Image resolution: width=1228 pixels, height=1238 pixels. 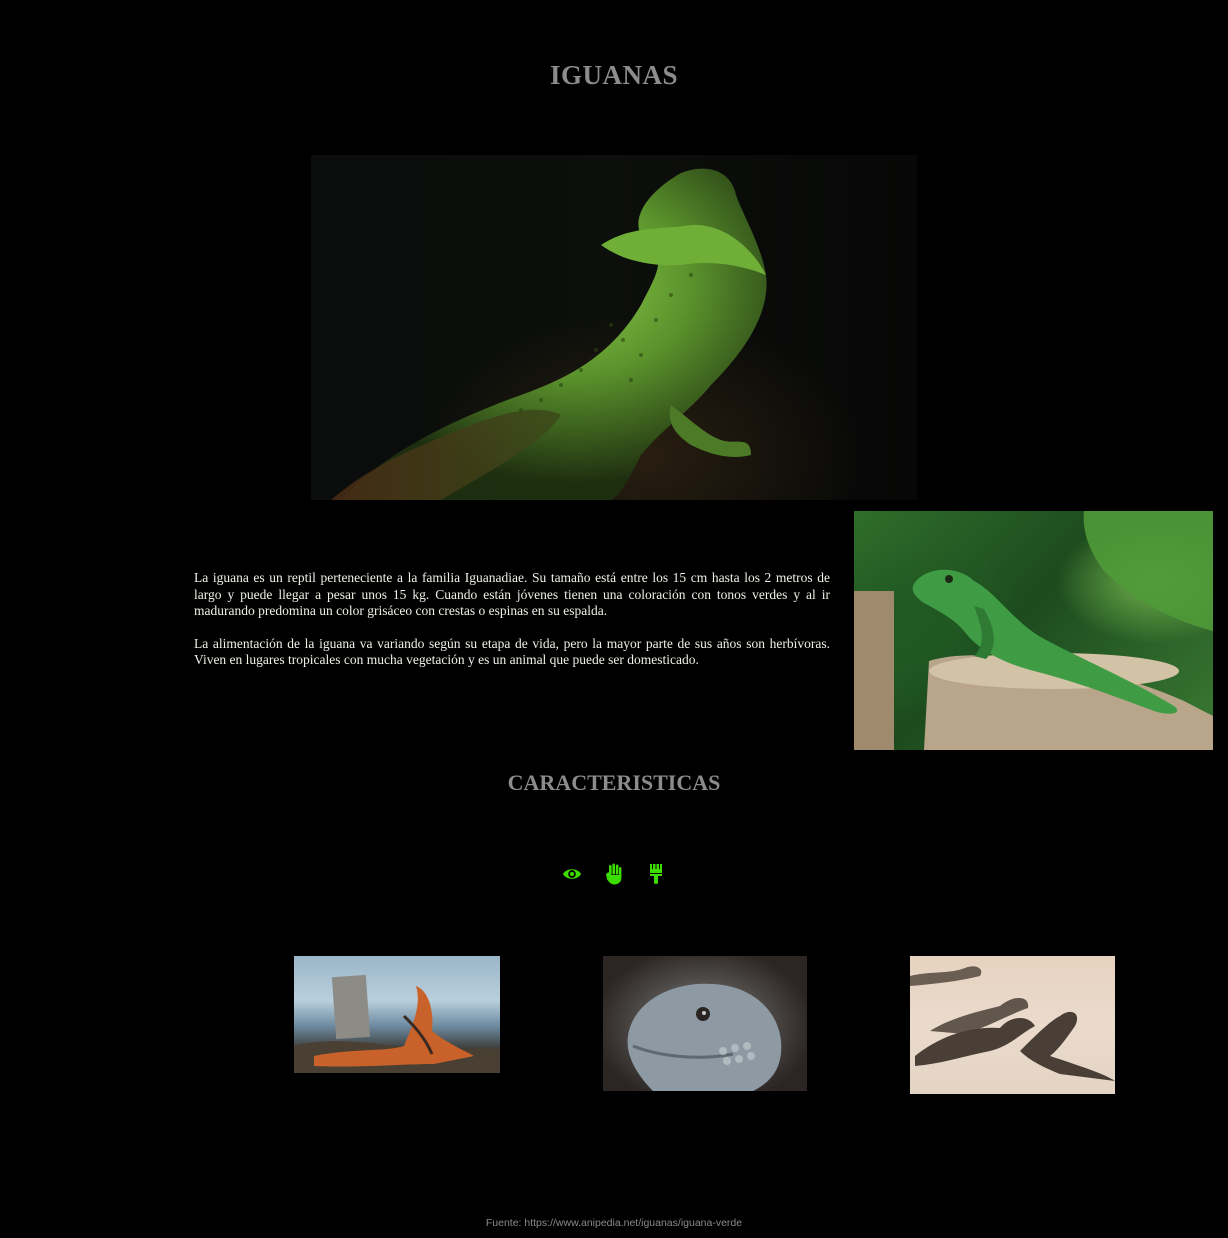 I want to click on hand-icon, so click(x=614, y=874).